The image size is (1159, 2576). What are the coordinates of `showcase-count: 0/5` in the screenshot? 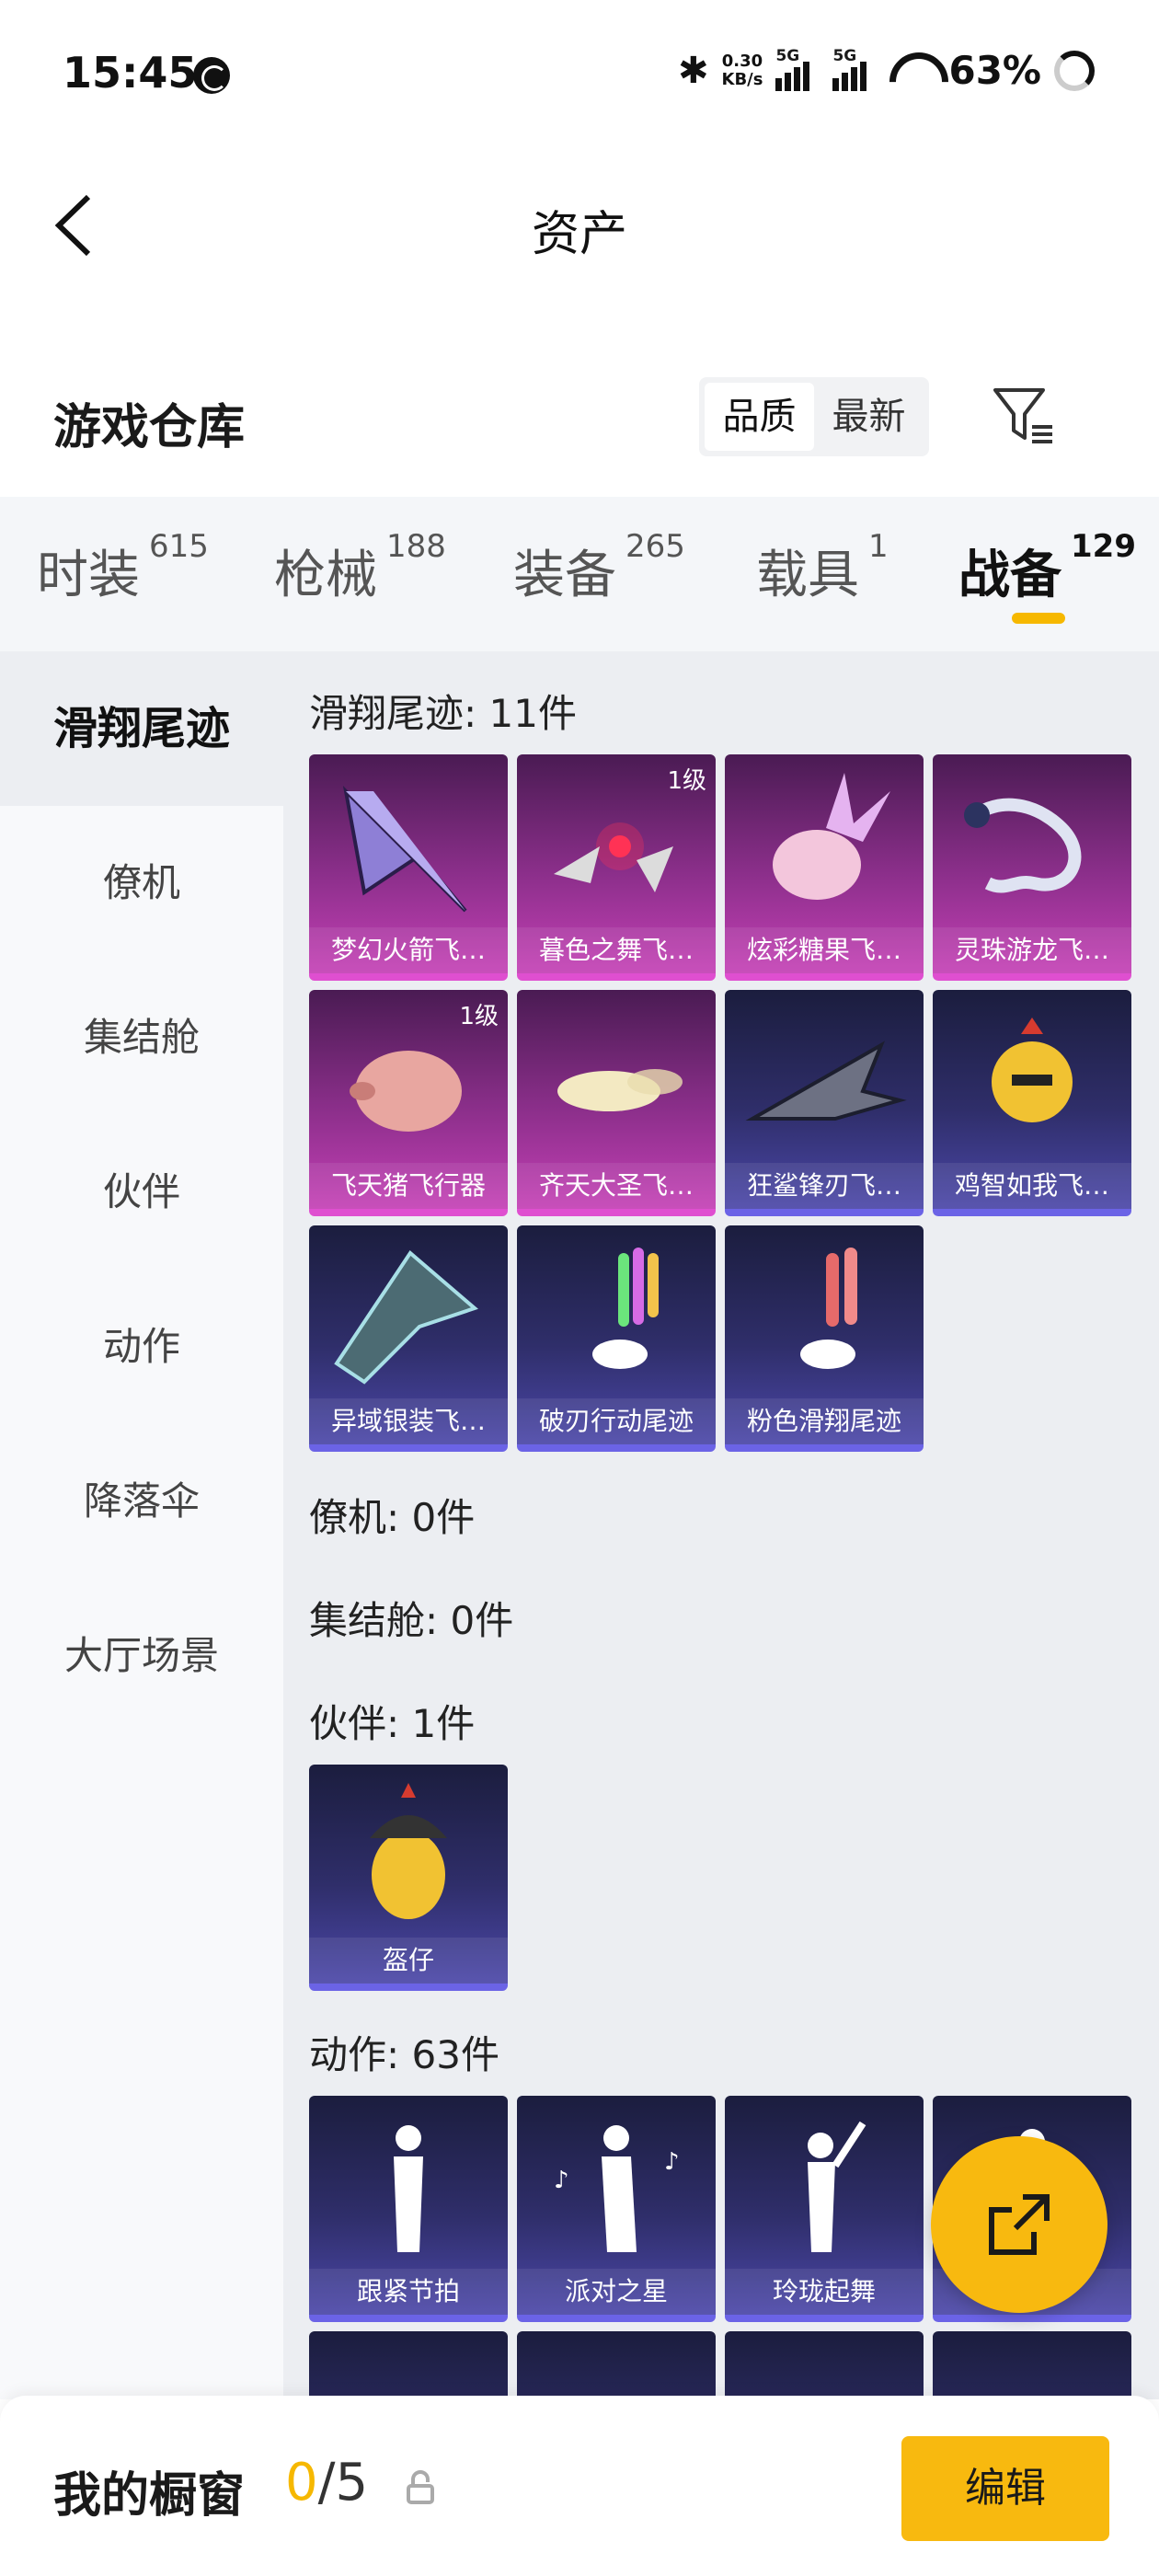 It's located at (326, 2483).